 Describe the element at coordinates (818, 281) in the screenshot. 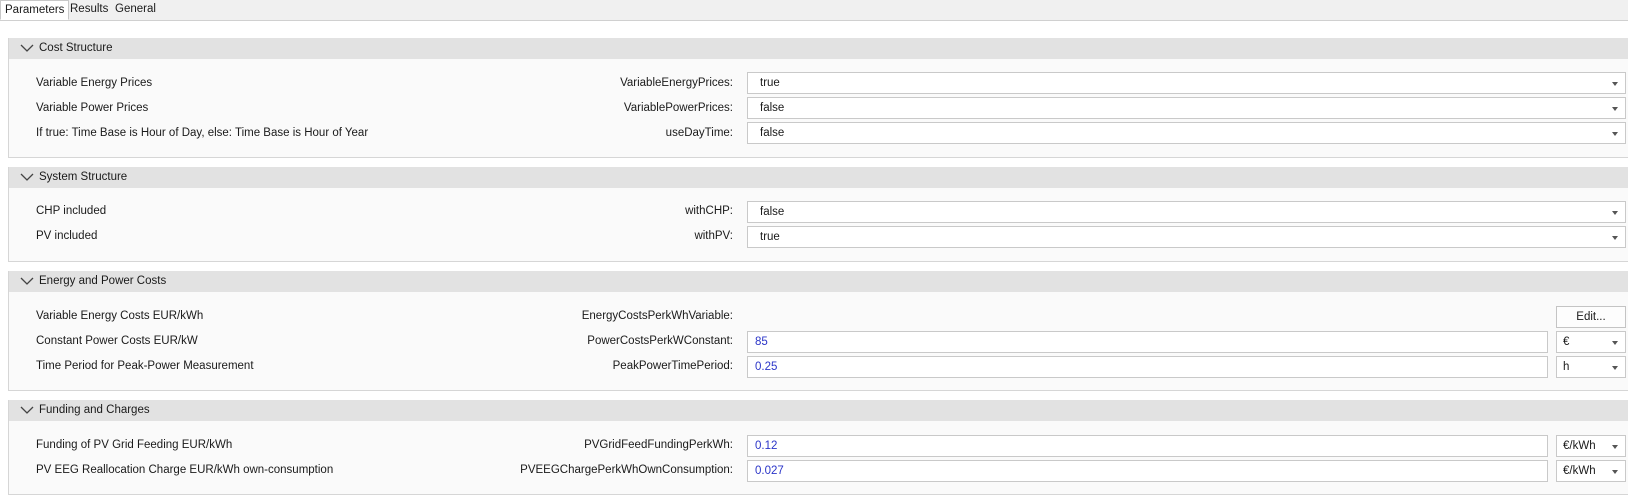

I see `group-header-energy-power-costs: Energy and Power Costs` at that location.